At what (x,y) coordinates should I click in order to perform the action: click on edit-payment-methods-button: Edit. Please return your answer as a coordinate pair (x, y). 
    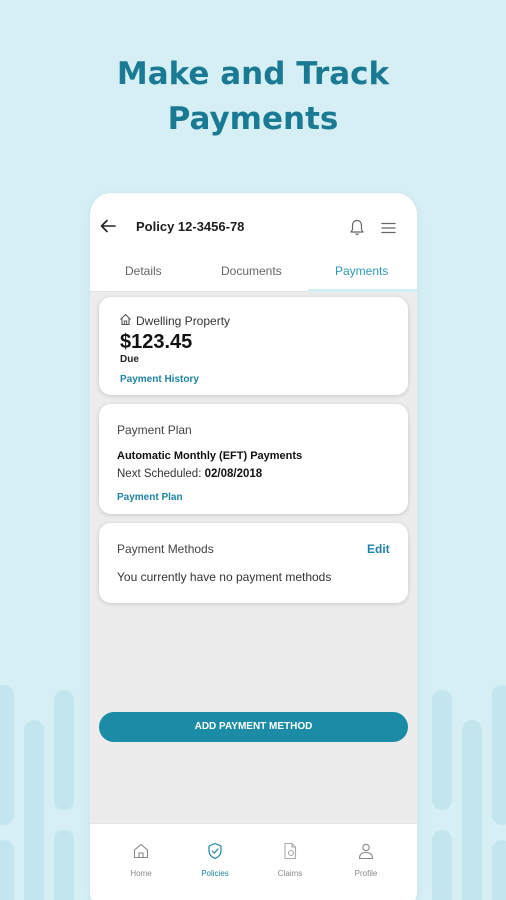
    Looking at the image, I should click on (378, 549).